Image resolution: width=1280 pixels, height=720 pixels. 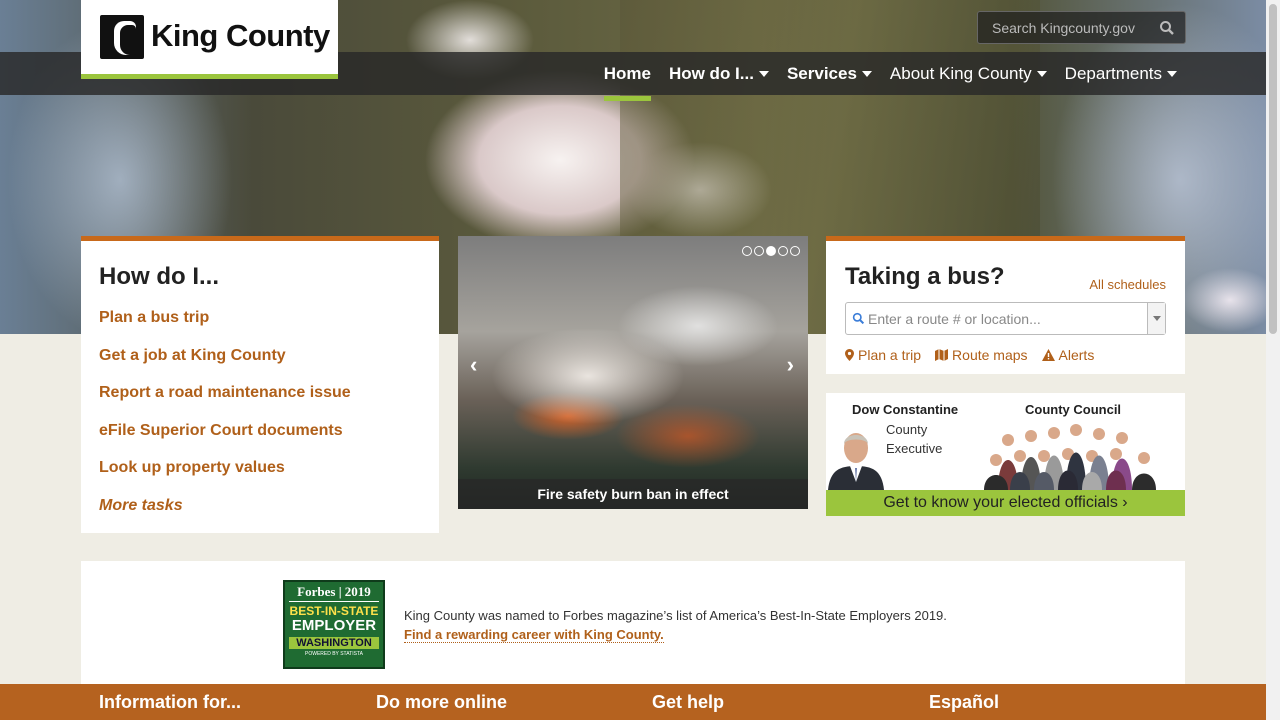 I want to click on task-link: Look up property values, so click(x=225, y=478).